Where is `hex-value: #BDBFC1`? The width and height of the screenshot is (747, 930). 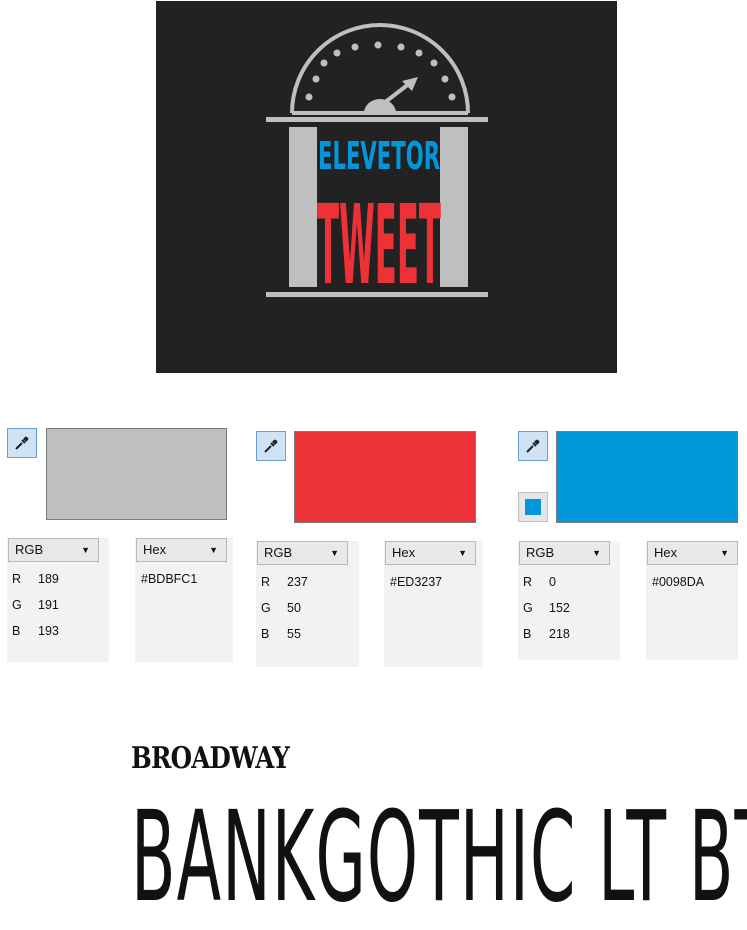 hex-value: #BDBFC1 is located at coordinates (169, 579).